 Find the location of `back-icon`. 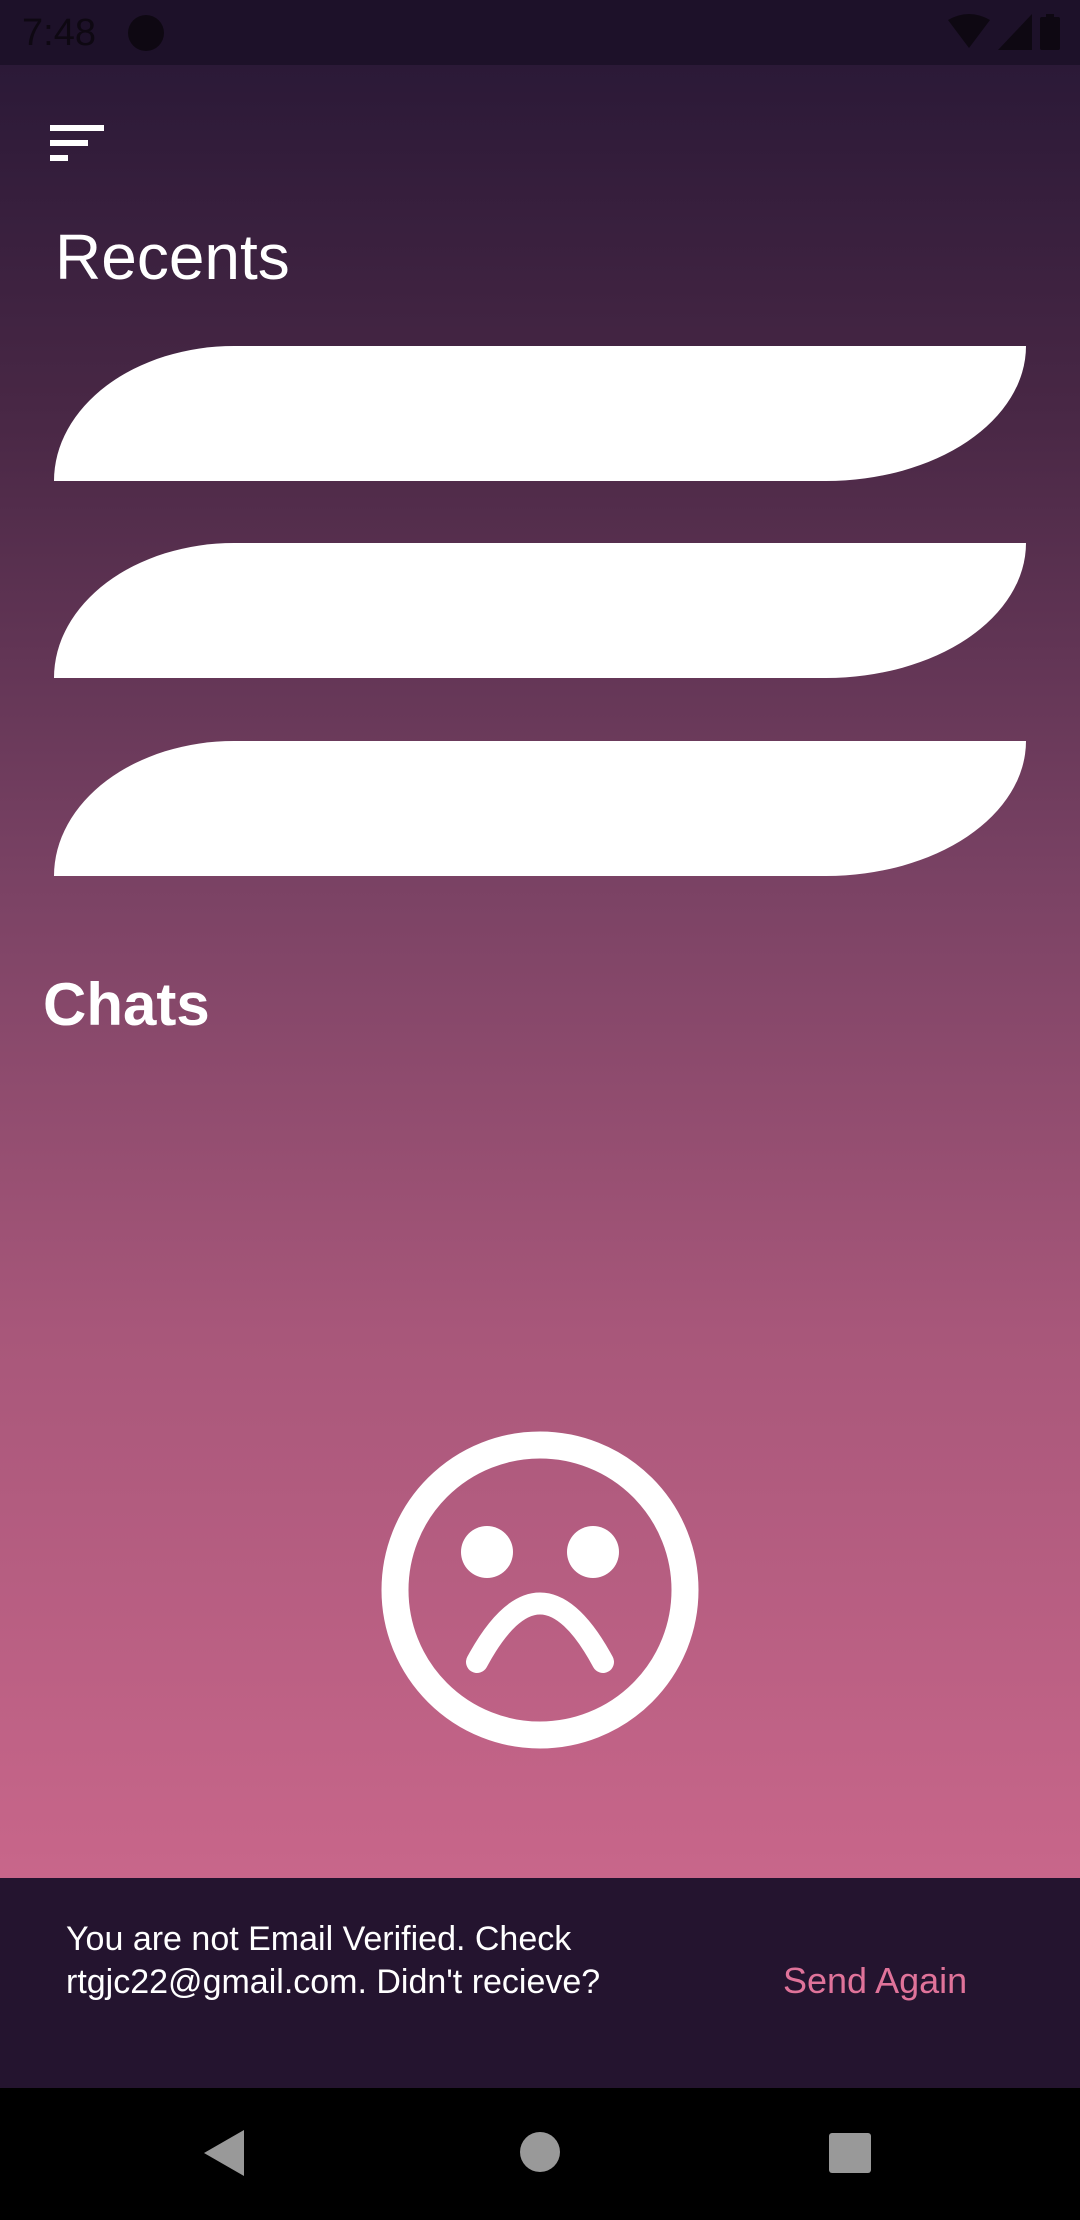

back-icon is located at coordinates (224, 2153).